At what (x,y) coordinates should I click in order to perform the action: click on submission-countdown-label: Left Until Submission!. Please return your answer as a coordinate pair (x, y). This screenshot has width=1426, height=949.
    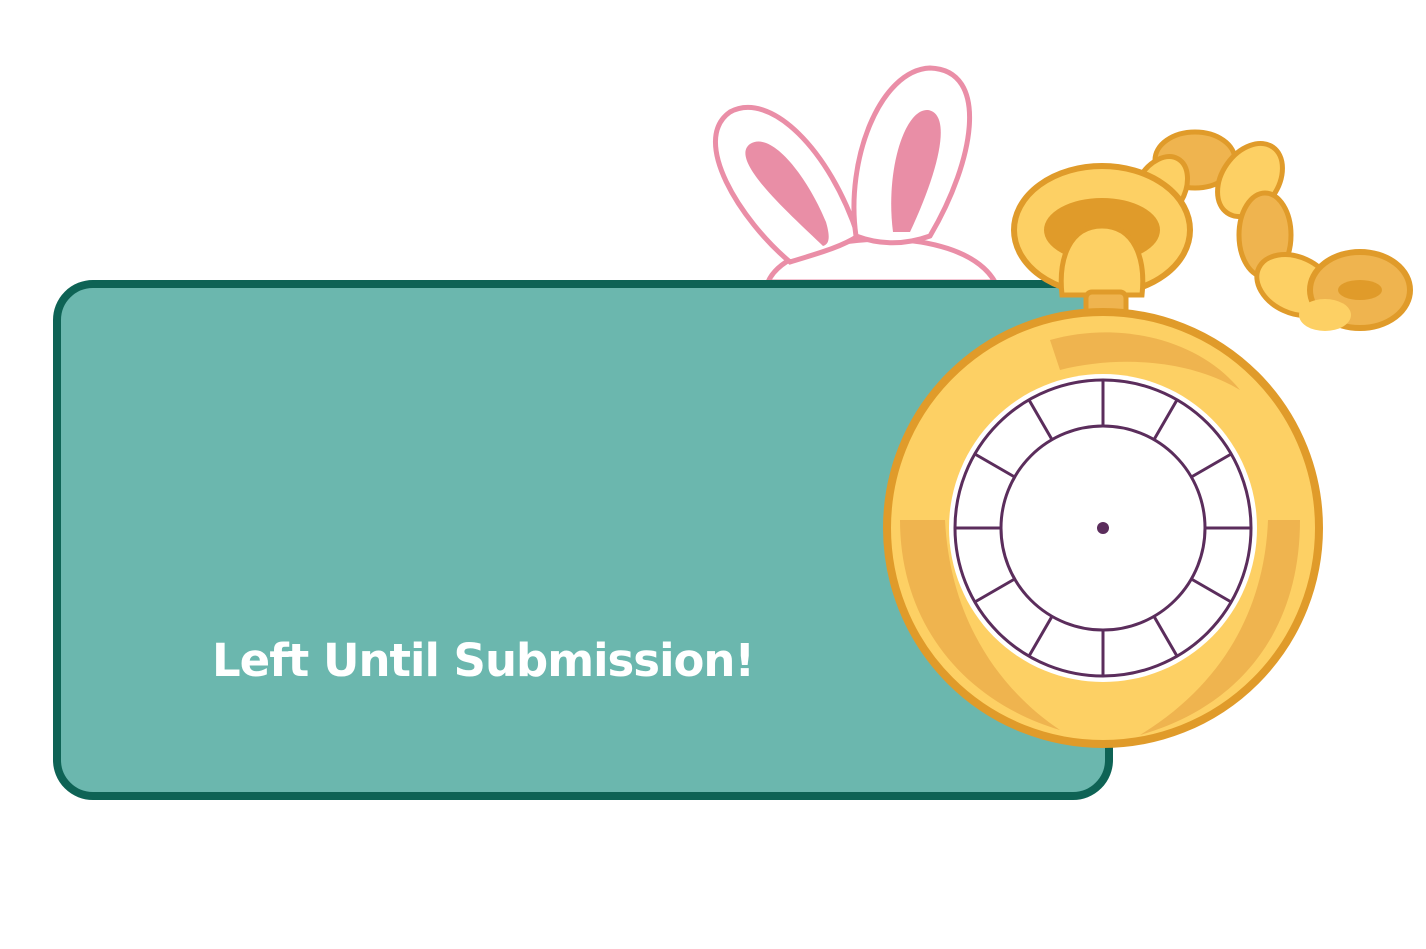
    Looking at the image, I should click on (483, 660).